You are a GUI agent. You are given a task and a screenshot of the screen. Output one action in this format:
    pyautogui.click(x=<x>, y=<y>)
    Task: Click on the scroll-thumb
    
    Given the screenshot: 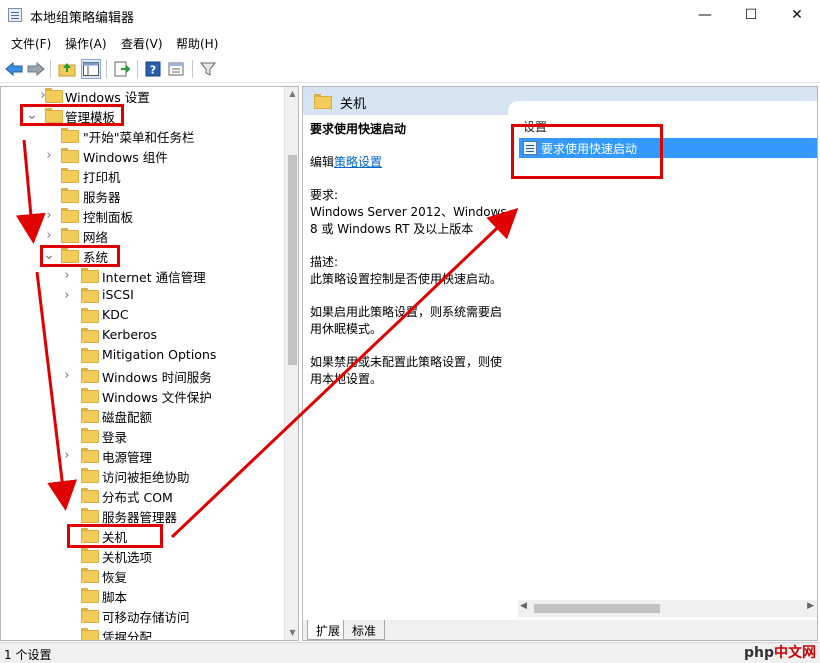 What is the action you would take?
    pyautogui.click(x=292, y=260)
    